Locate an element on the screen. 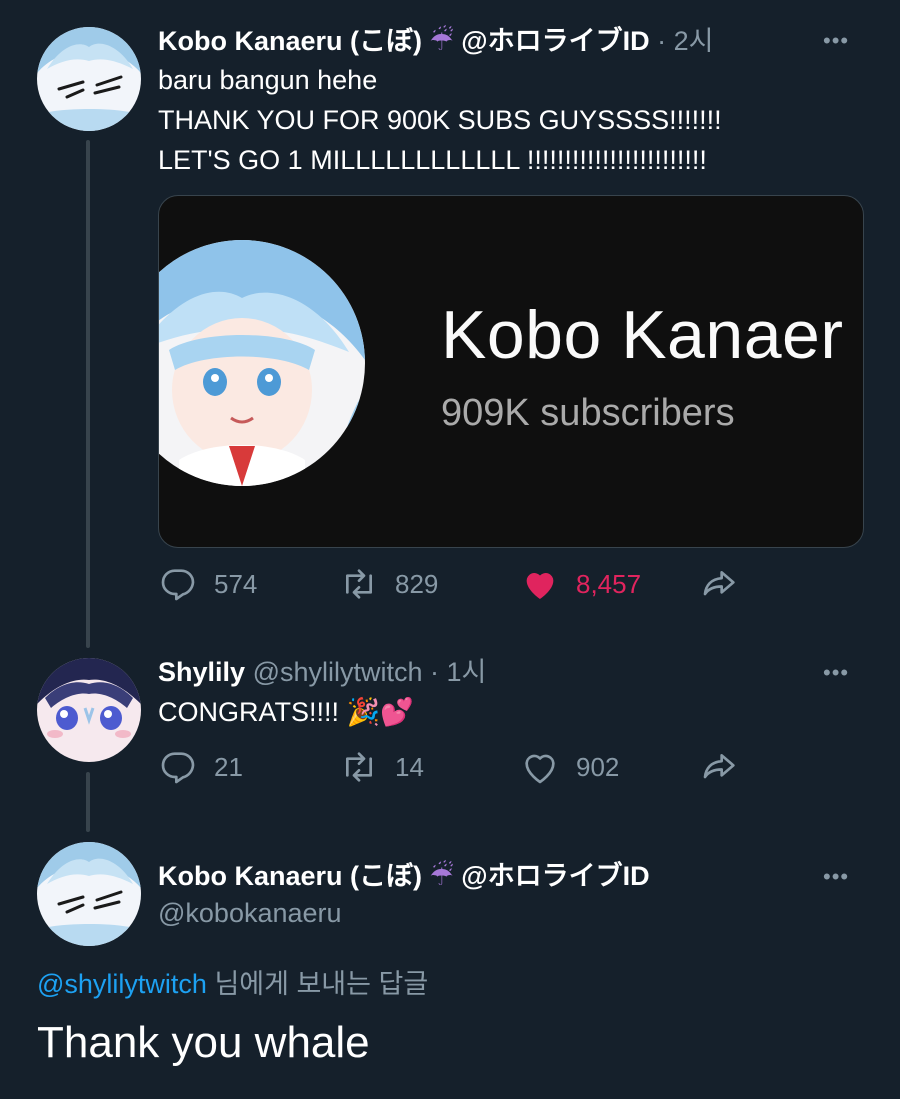  replying-to: @shylilytwitch 님에게 보내는 답글 is located at coordinates (232, 981).